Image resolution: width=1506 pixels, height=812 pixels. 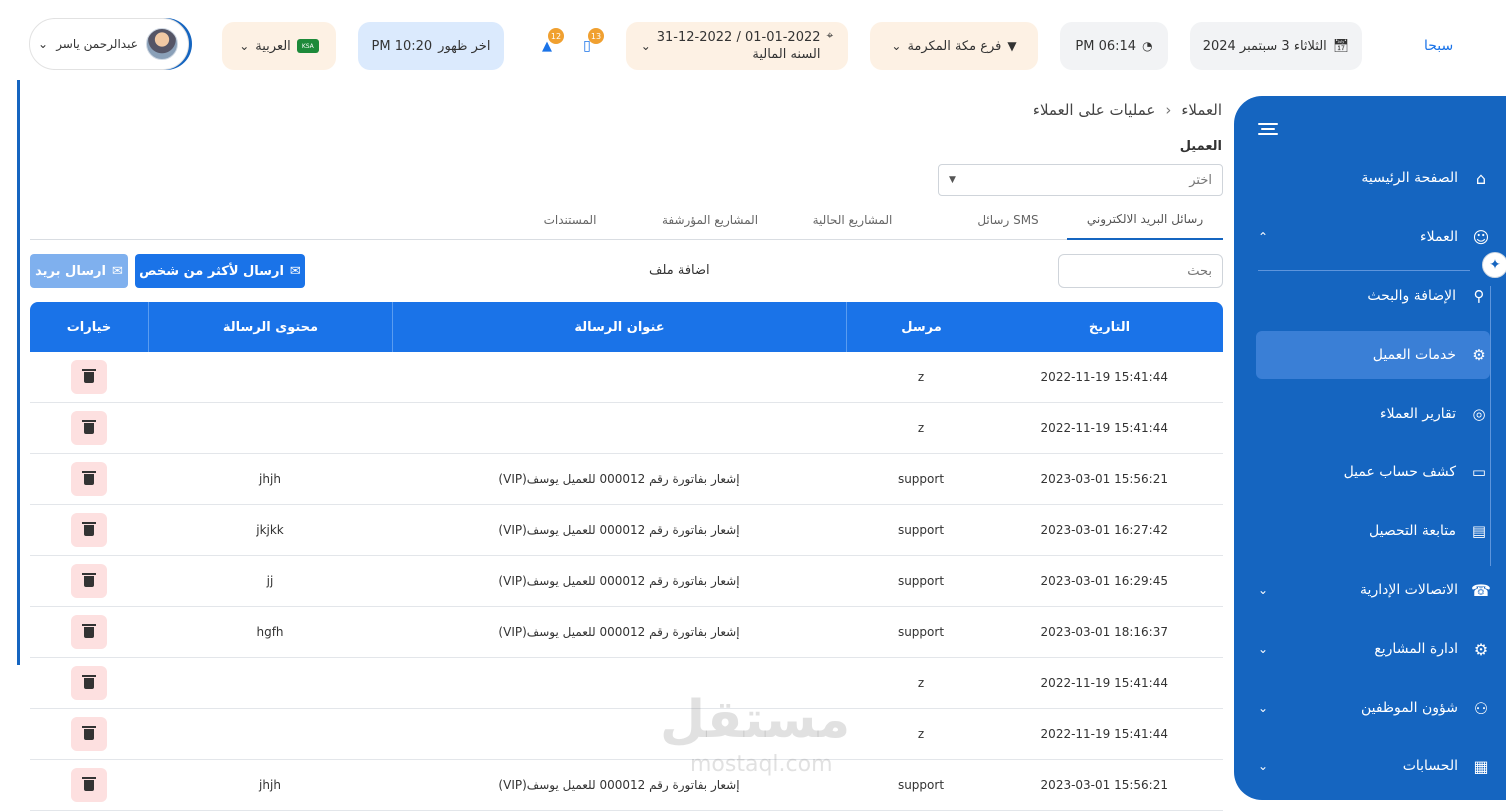 I want to click on calculator-icon: ▦, so click(x=1481, y=766).